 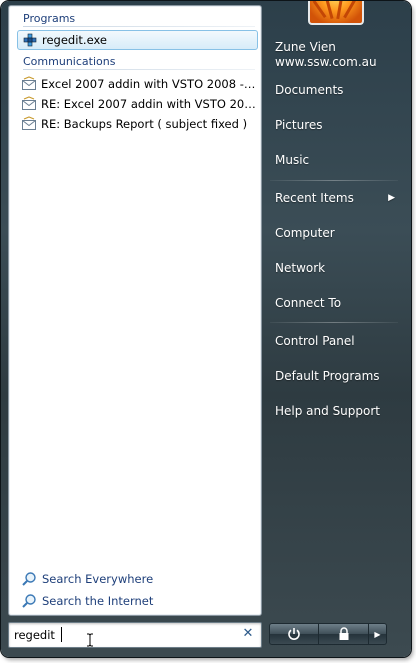 I want to click on user-picture, so click(x=336, y=13).